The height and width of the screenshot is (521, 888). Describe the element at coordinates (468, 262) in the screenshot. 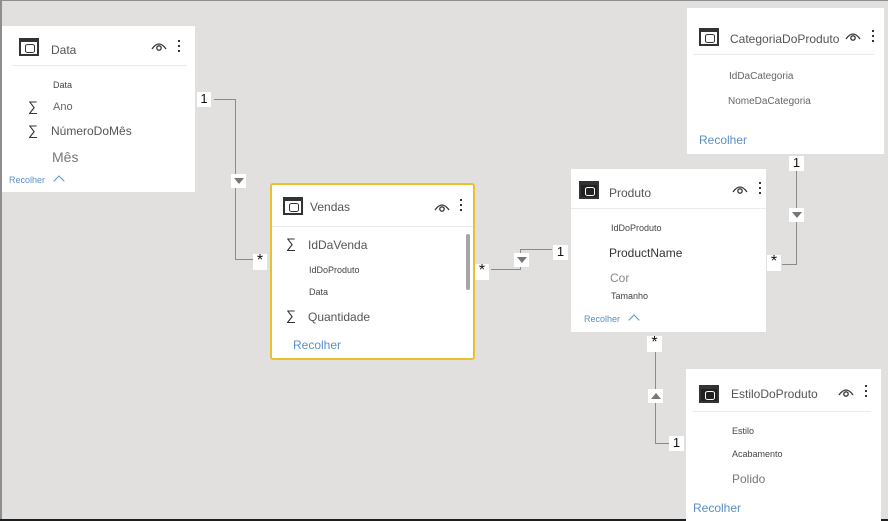

I see `scrollbar` at that location.